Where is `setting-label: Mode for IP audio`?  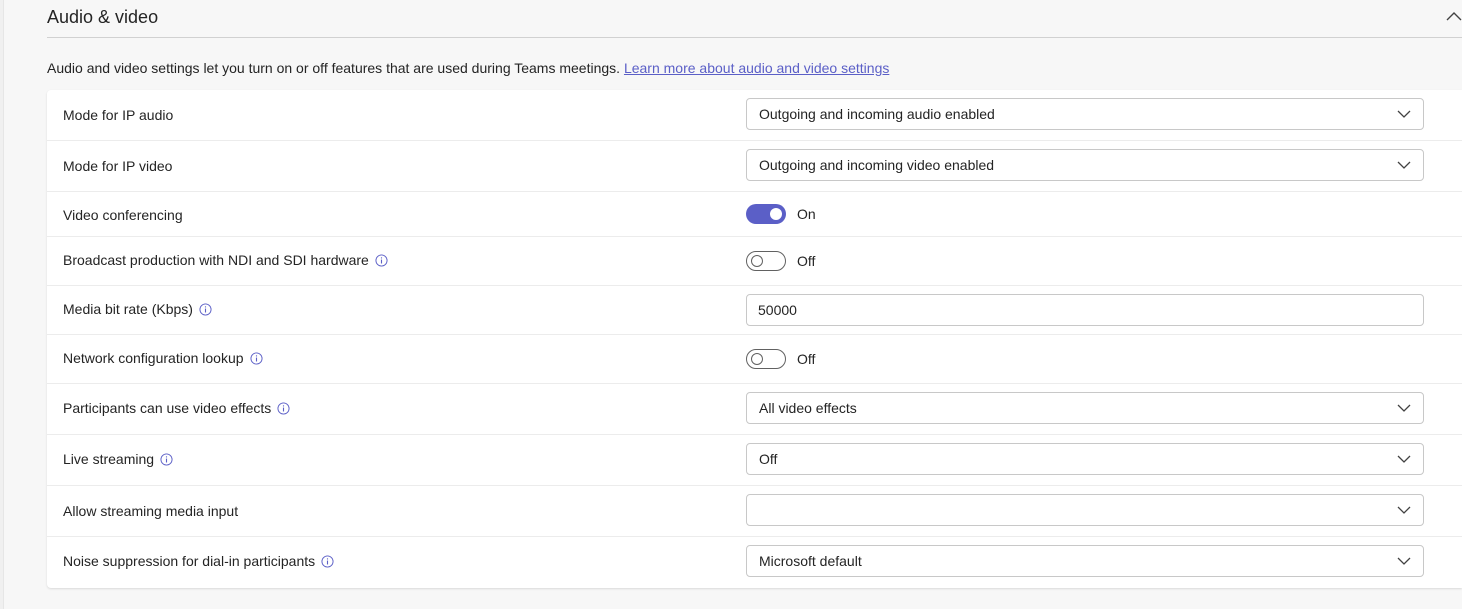
setting-label: Mode for IP audio is located at coordinates (118, 115).